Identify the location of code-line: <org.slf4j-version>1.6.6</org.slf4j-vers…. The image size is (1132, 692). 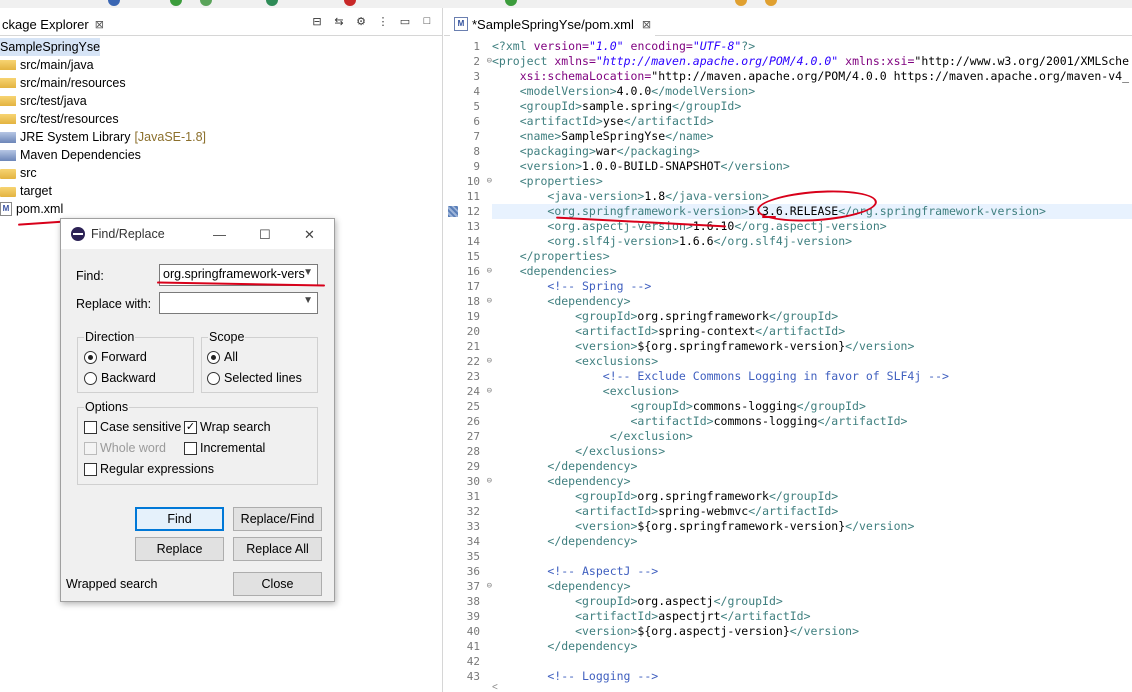
(812, 241).